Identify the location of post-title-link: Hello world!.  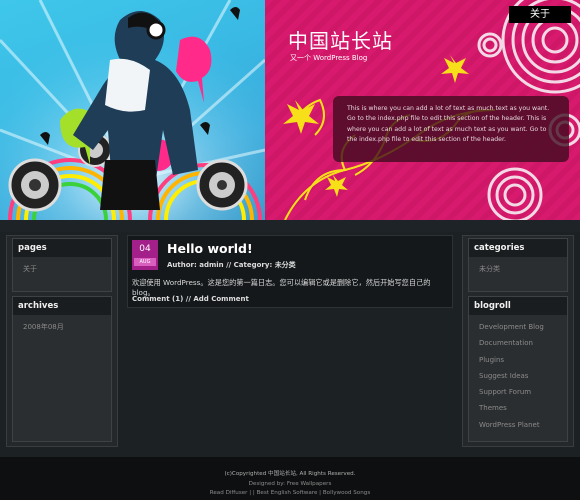
(210, 248).